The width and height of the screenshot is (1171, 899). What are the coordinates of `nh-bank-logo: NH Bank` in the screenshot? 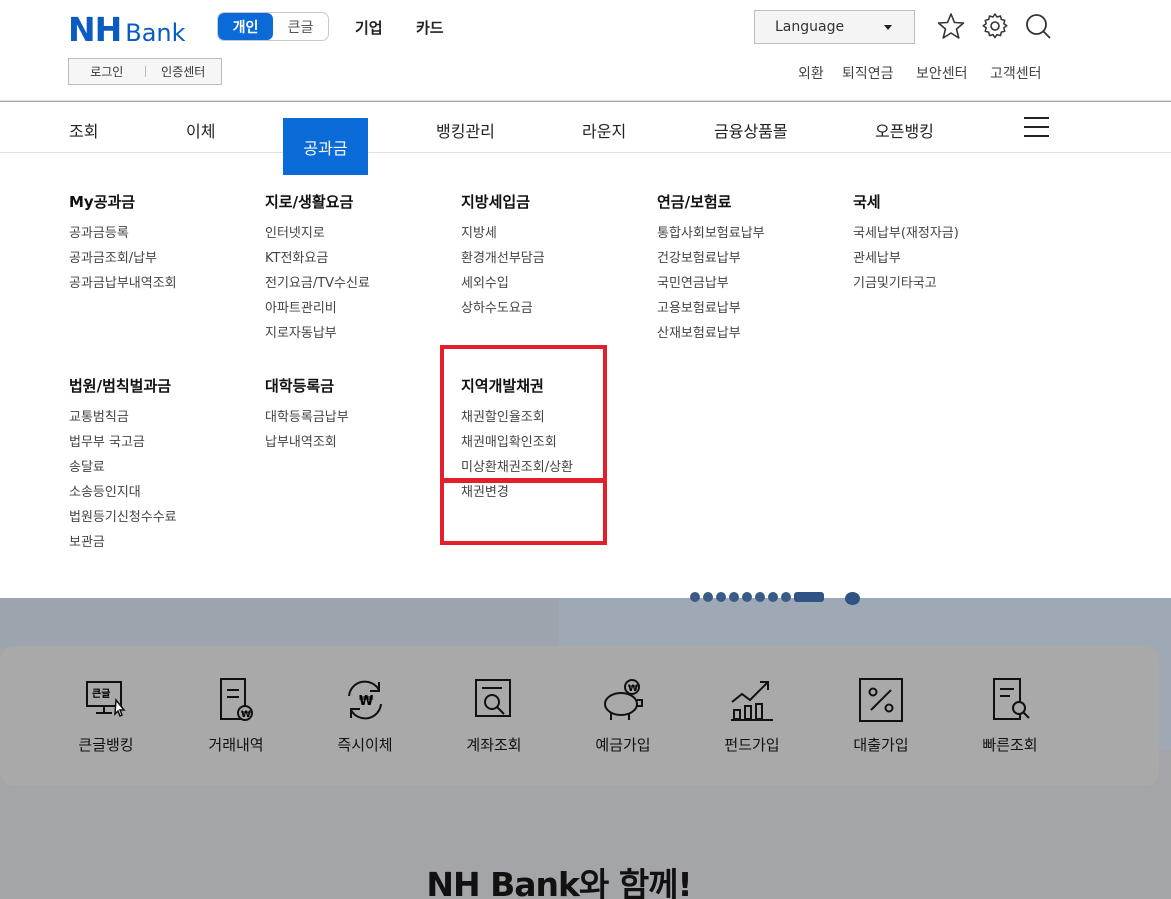 It's located at (127, 29).